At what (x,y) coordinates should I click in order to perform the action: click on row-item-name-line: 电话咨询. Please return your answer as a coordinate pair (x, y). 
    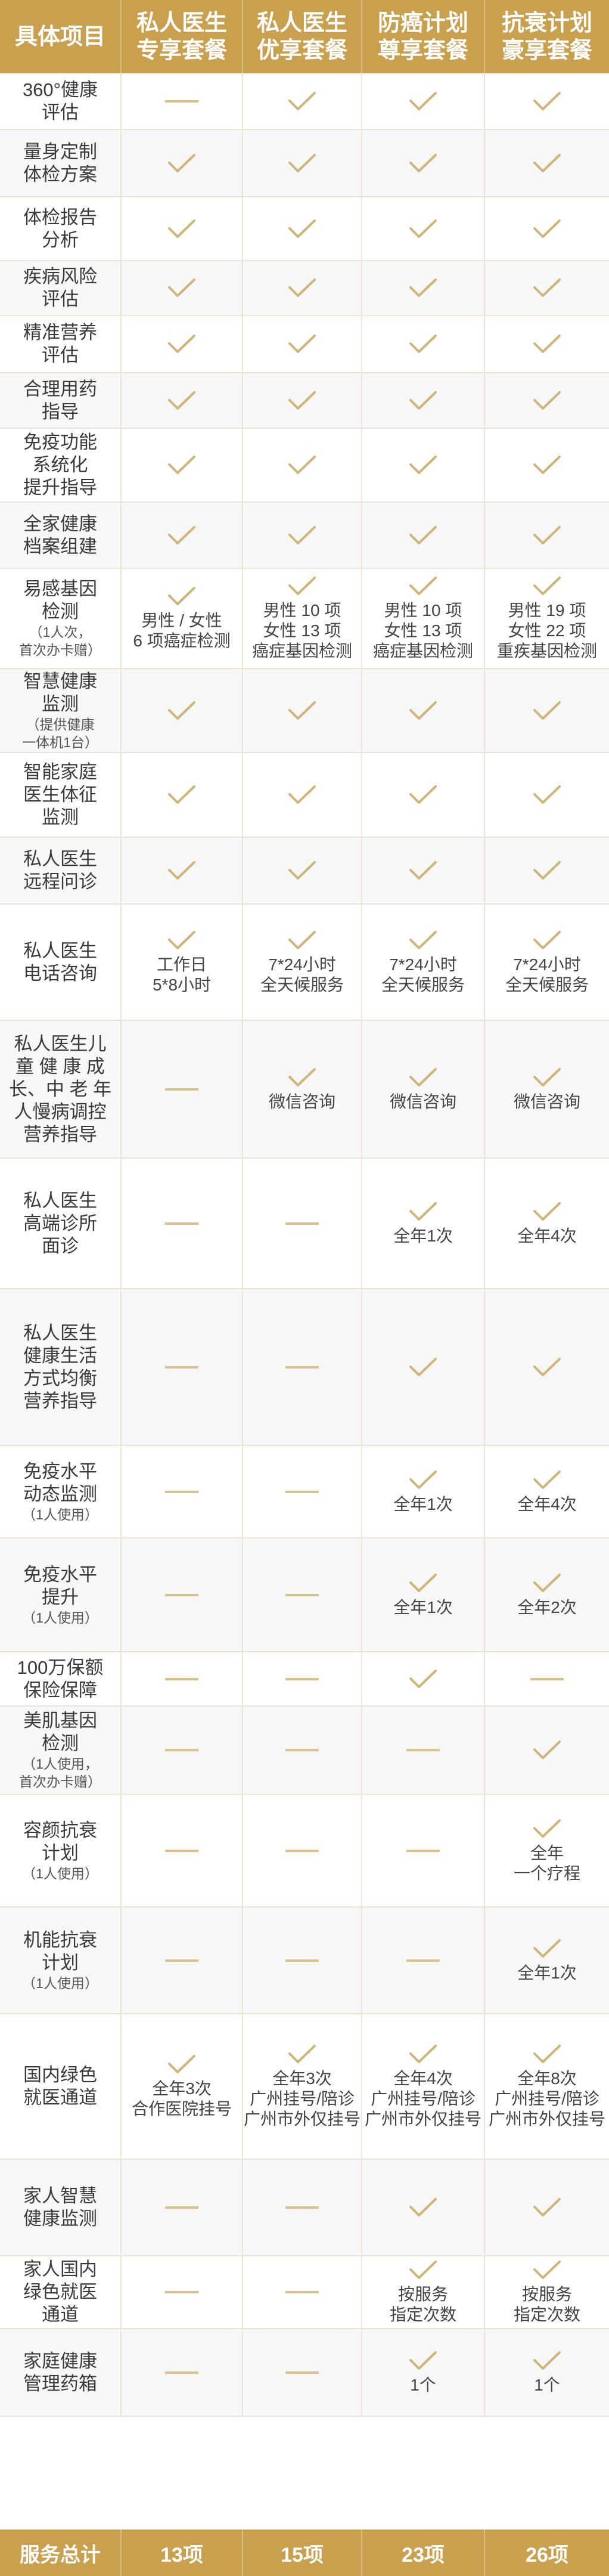
    Looking at the image, I should click on (60, 973).